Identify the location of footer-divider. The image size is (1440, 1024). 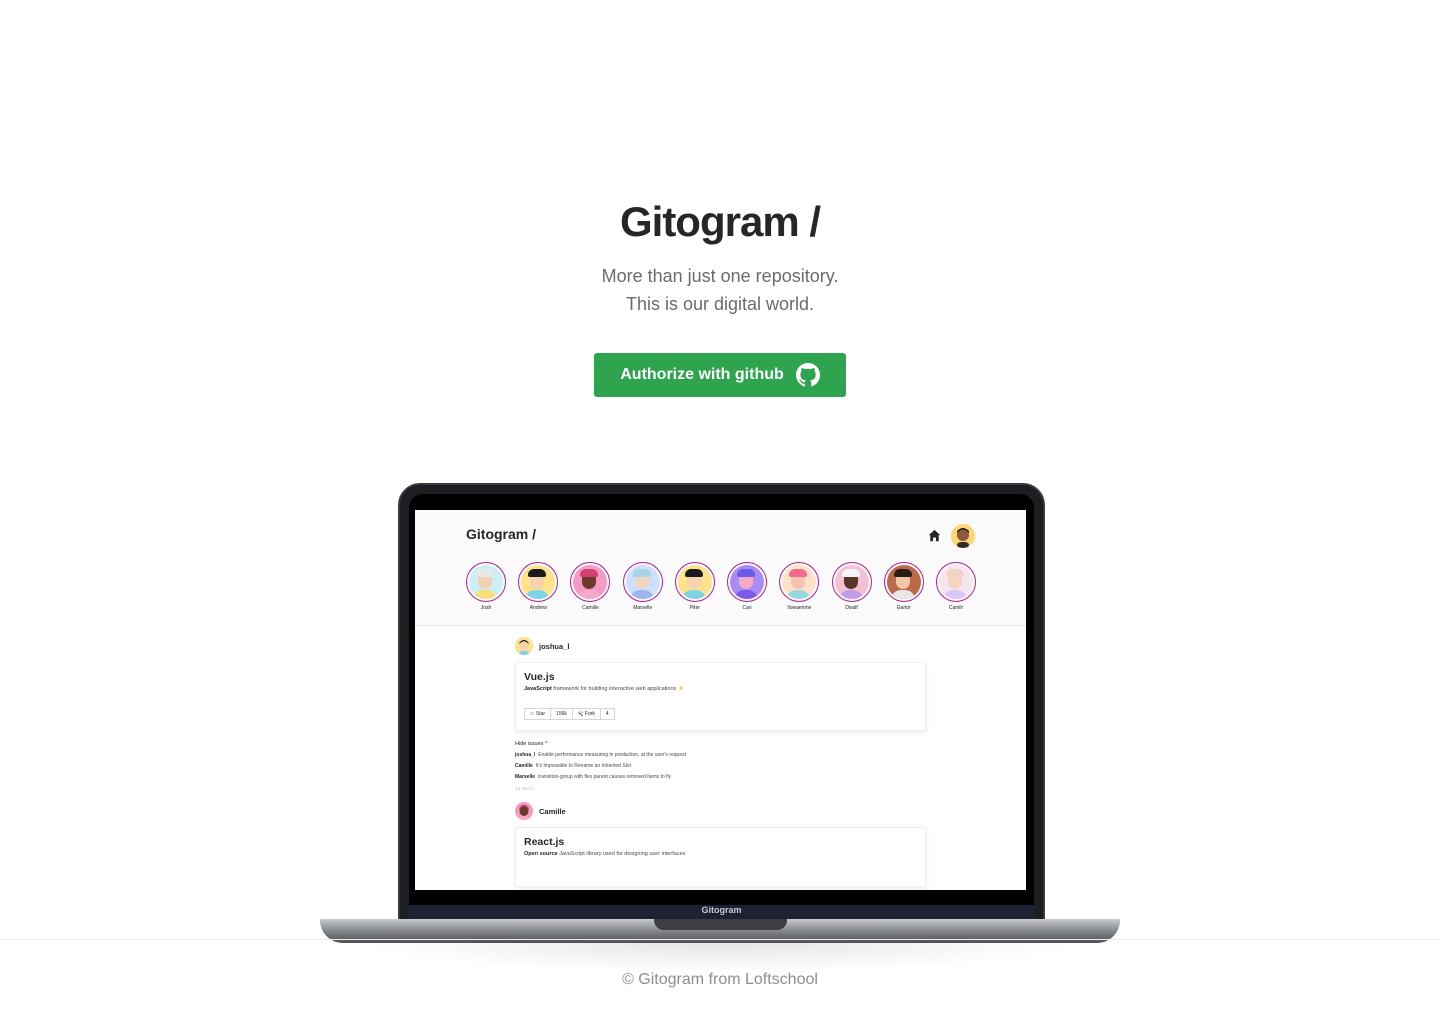
(720, 939).